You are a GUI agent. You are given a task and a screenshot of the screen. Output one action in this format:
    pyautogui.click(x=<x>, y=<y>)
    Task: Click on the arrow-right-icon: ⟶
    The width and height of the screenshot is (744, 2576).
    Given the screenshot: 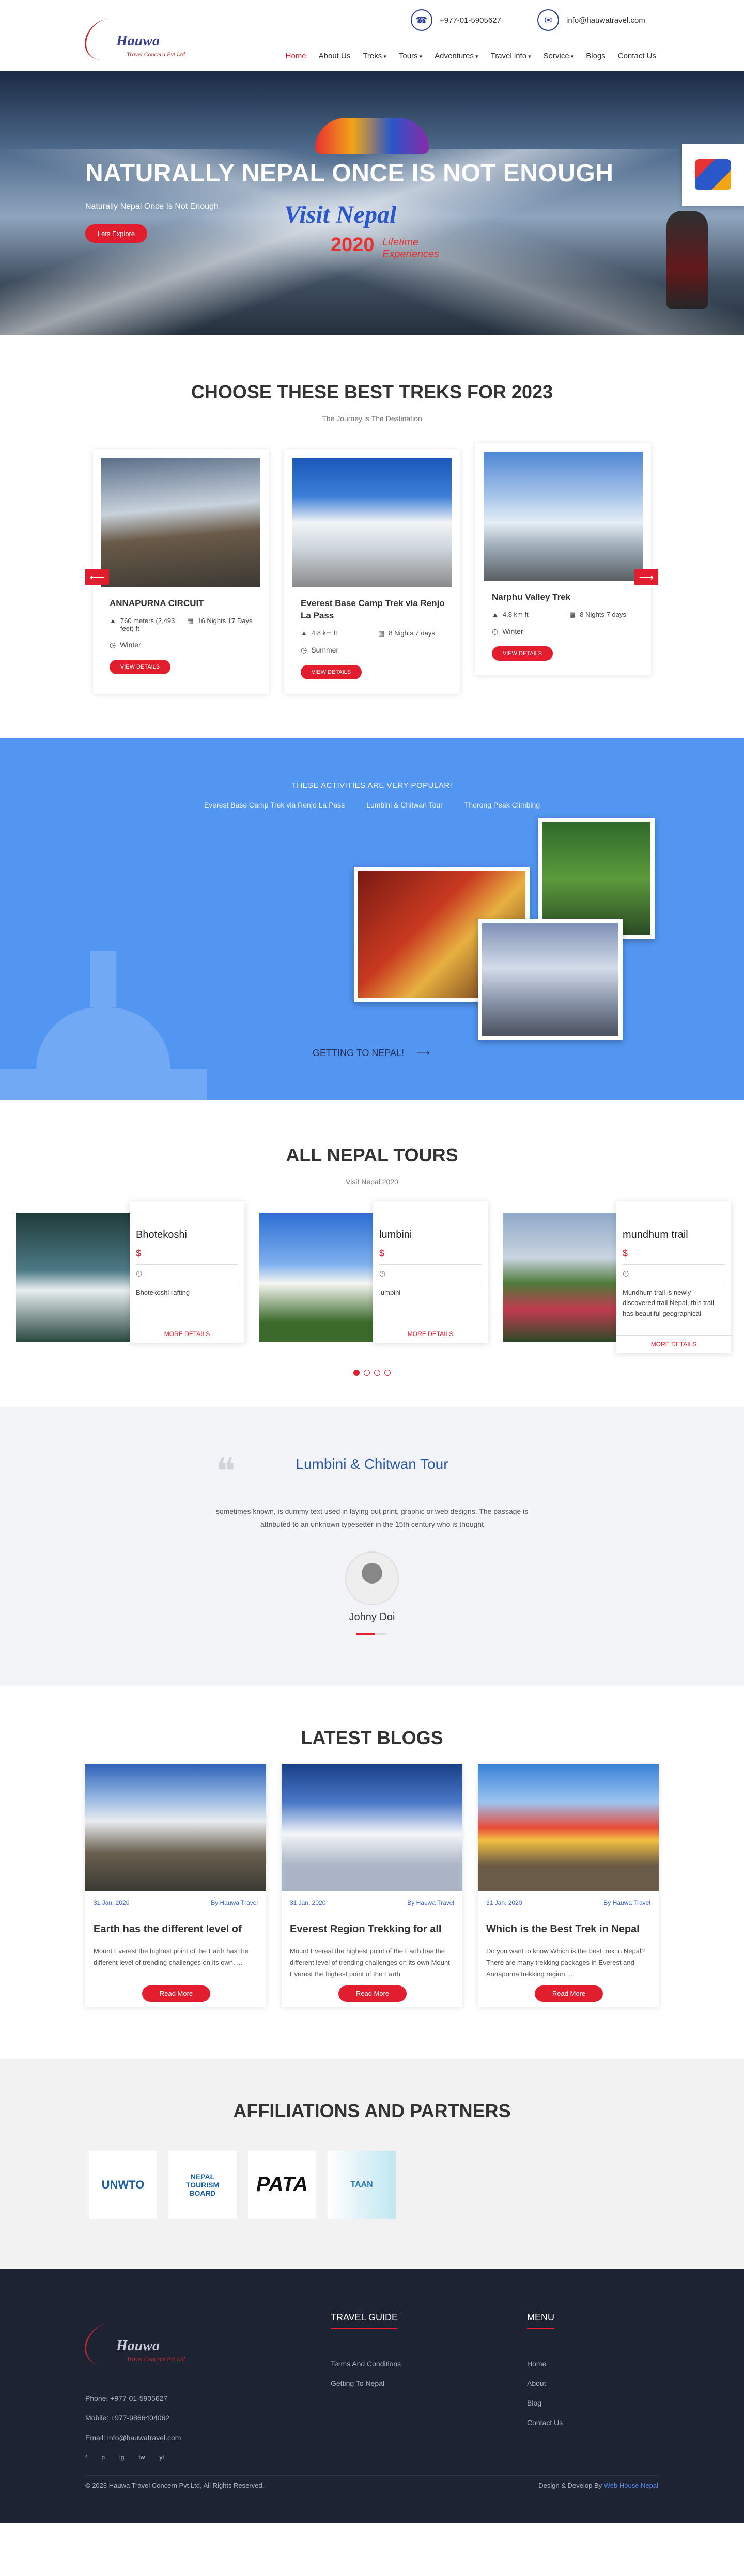 What is the action you would take?
    pyautogui.click(x=646, y=577)
    